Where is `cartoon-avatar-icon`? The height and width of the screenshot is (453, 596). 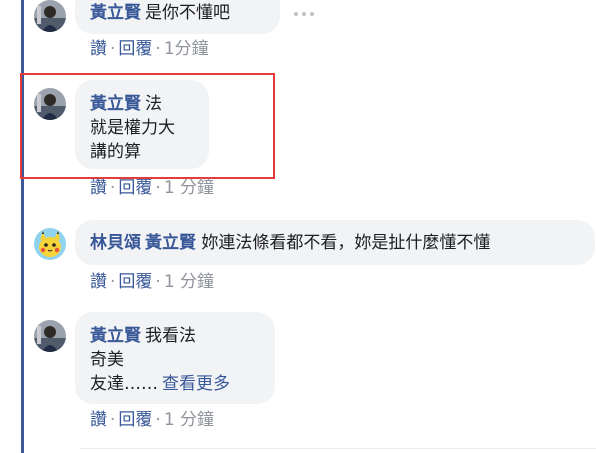
cartoon-avatar-icon is located at coordinates (50, 244).